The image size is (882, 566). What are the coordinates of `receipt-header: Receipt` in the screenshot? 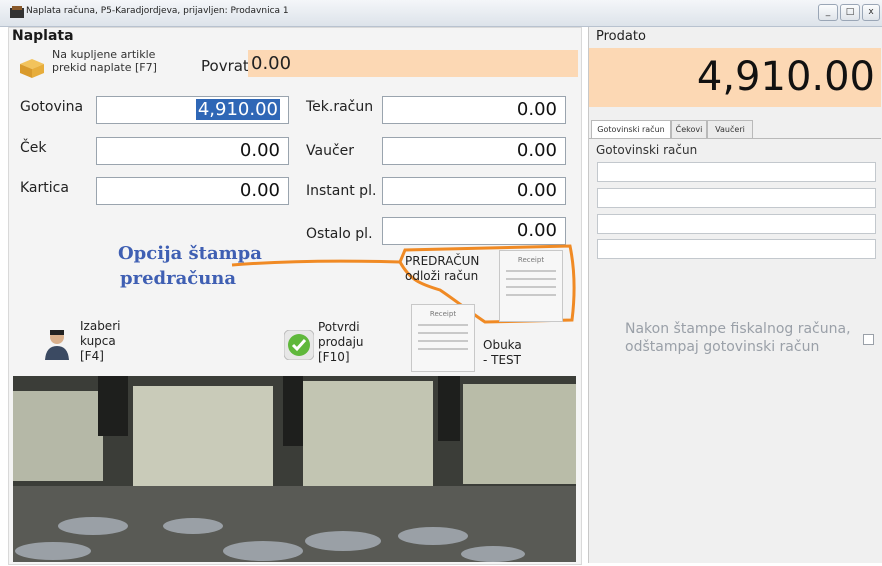 It's located at (531, 260).